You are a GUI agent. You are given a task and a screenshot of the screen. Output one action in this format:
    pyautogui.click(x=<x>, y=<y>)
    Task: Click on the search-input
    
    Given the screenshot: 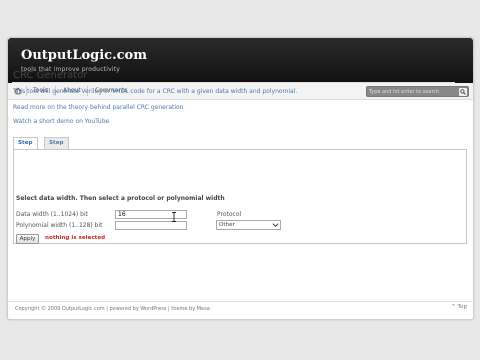 What is the action you would take?
    pyautogui.click(x=412, y=92)
    